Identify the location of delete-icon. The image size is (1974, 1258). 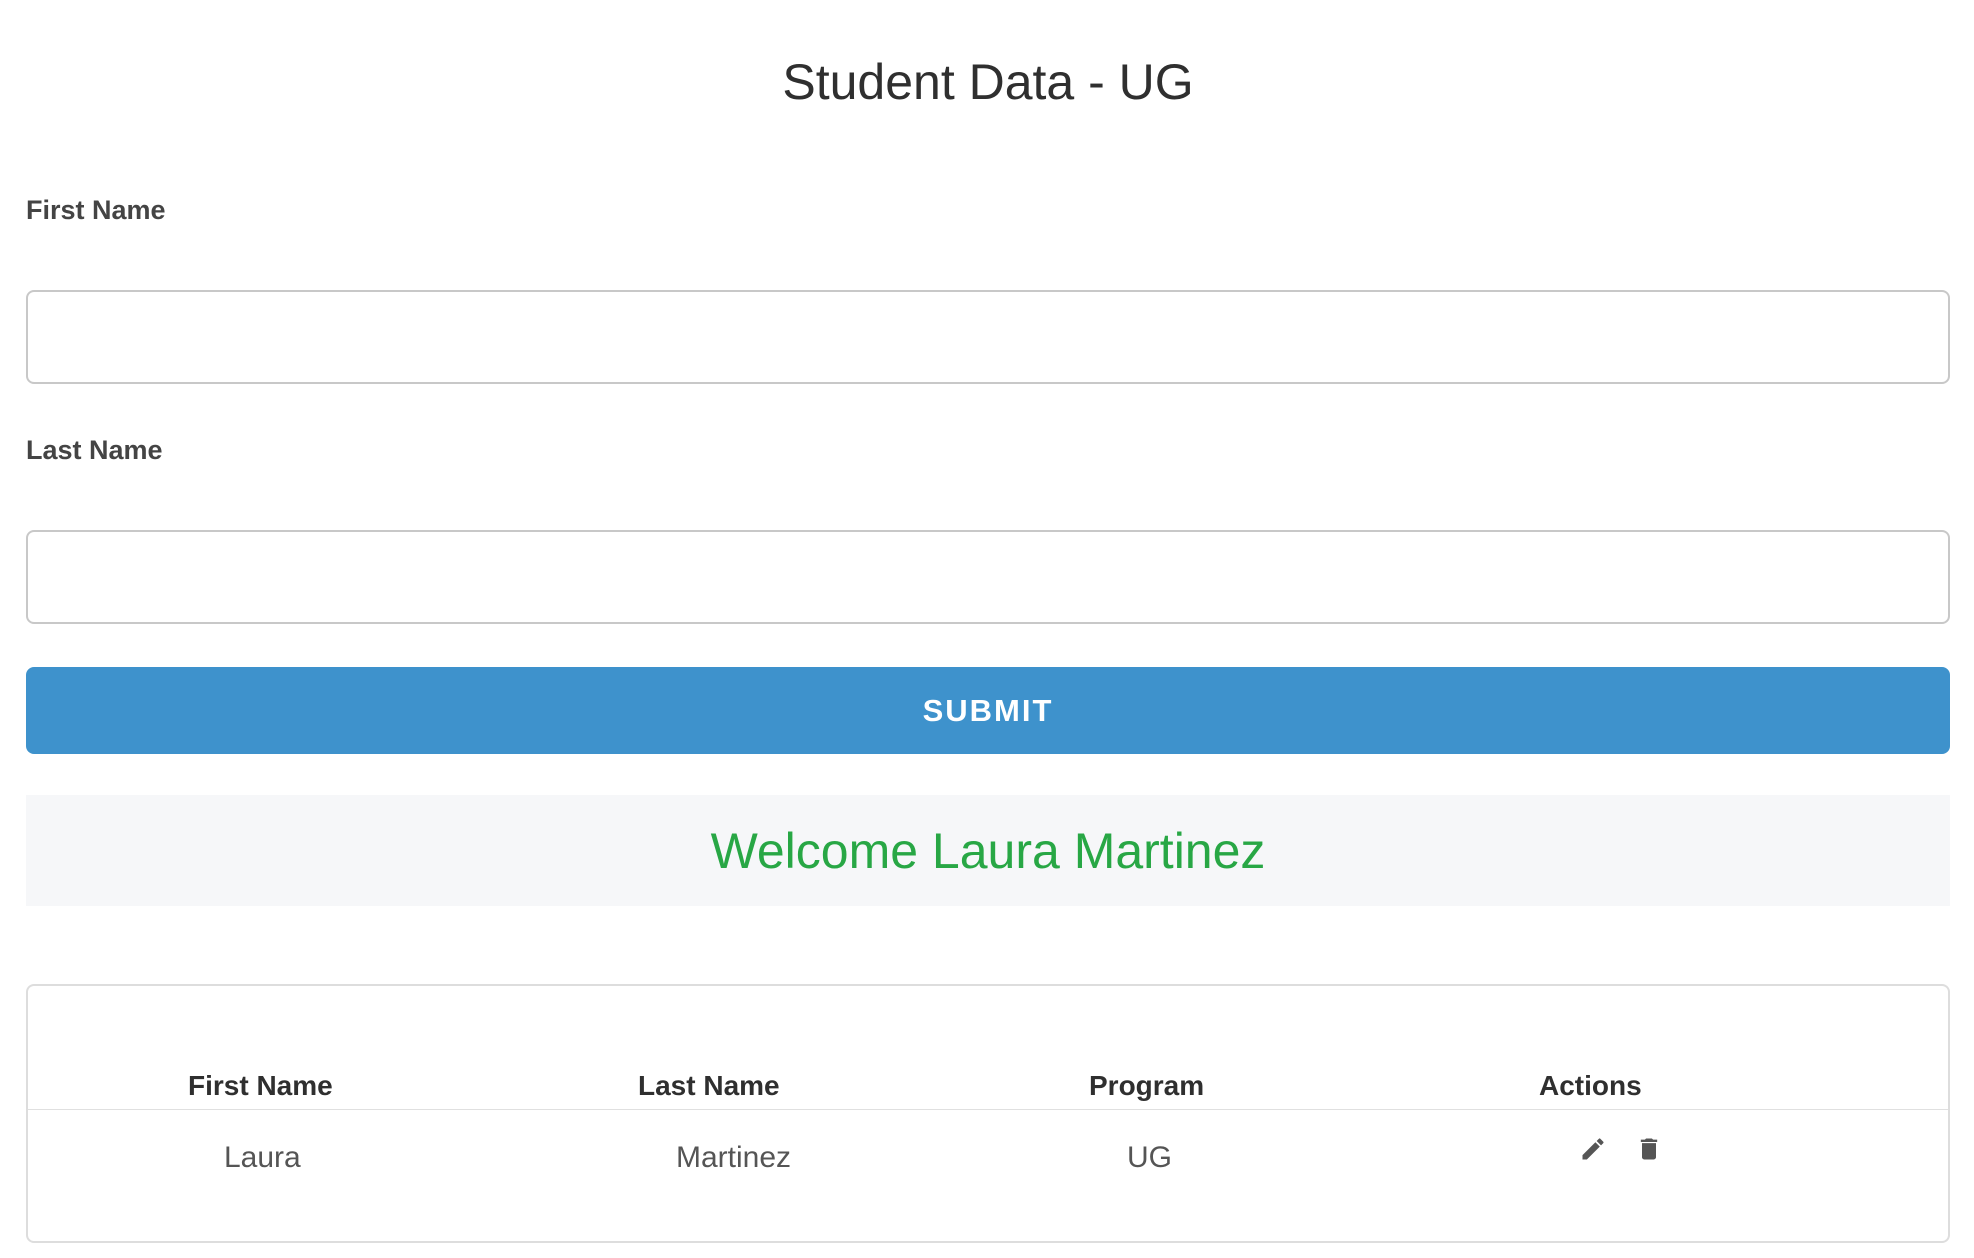
(1649, 1149).